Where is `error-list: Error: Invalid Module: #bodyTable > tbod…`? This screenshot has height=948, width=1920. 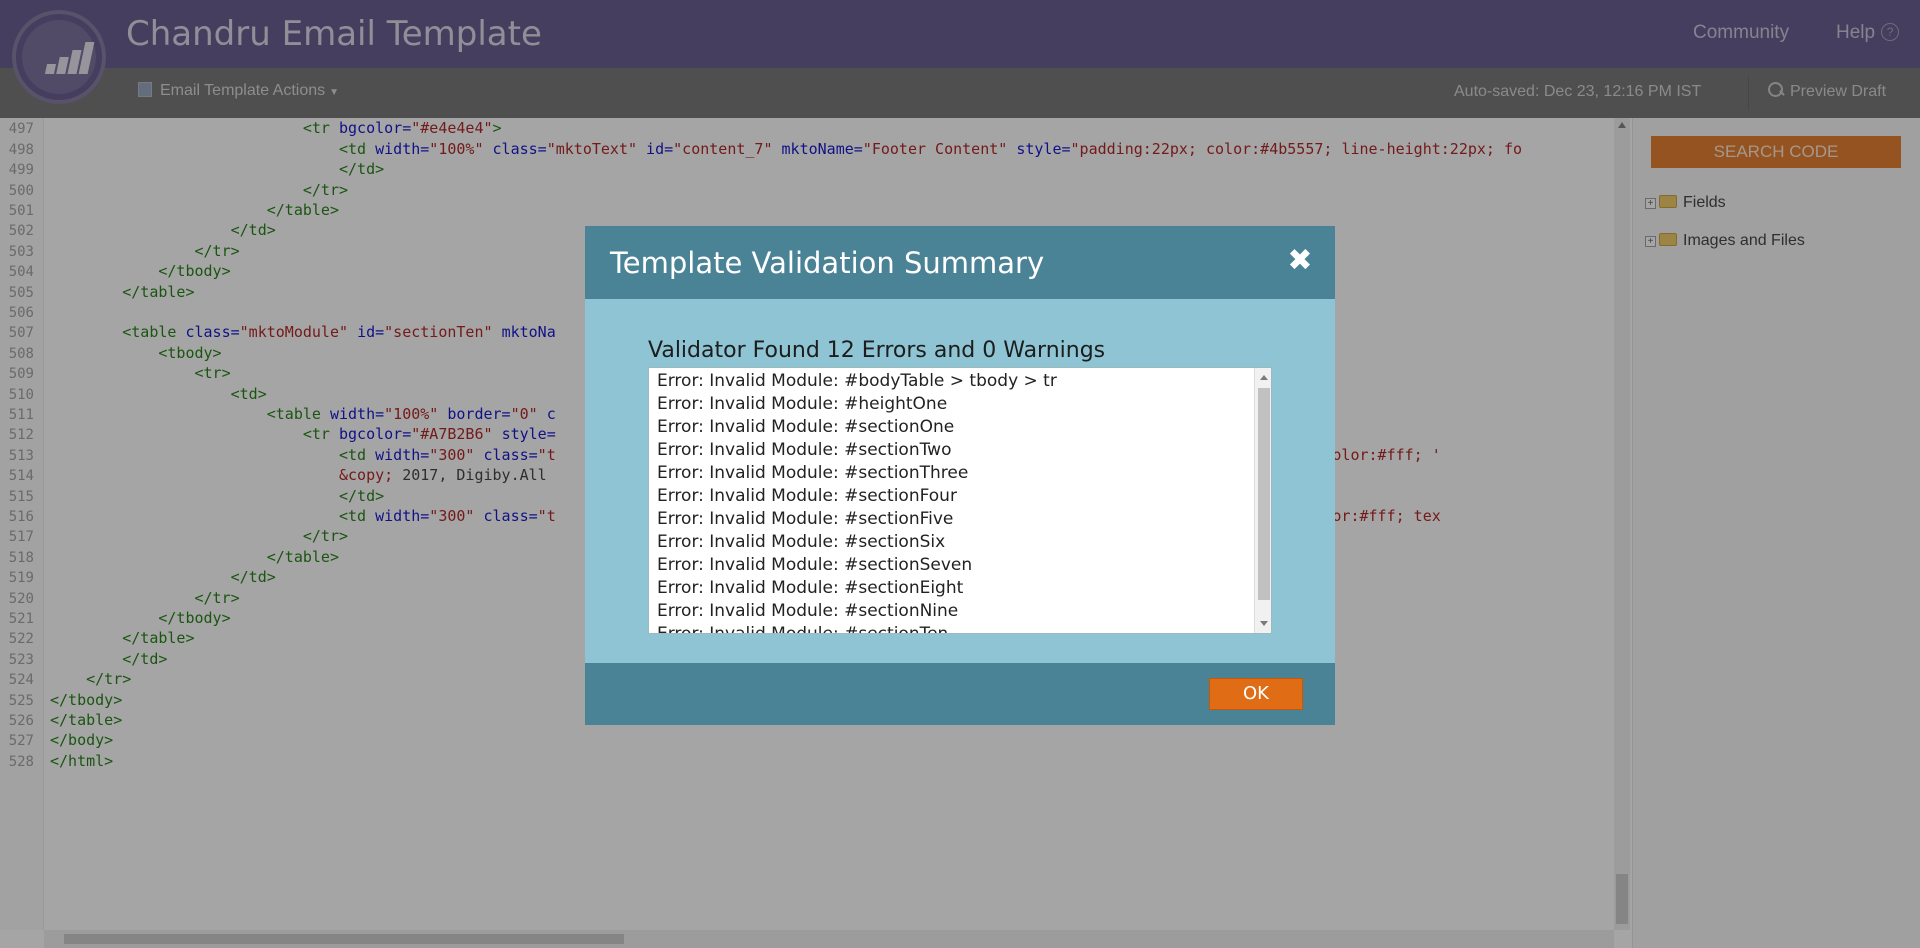
error-list: Error: Invalid Module: #bodyTable > tbod… is located at coordinates (960, 500).